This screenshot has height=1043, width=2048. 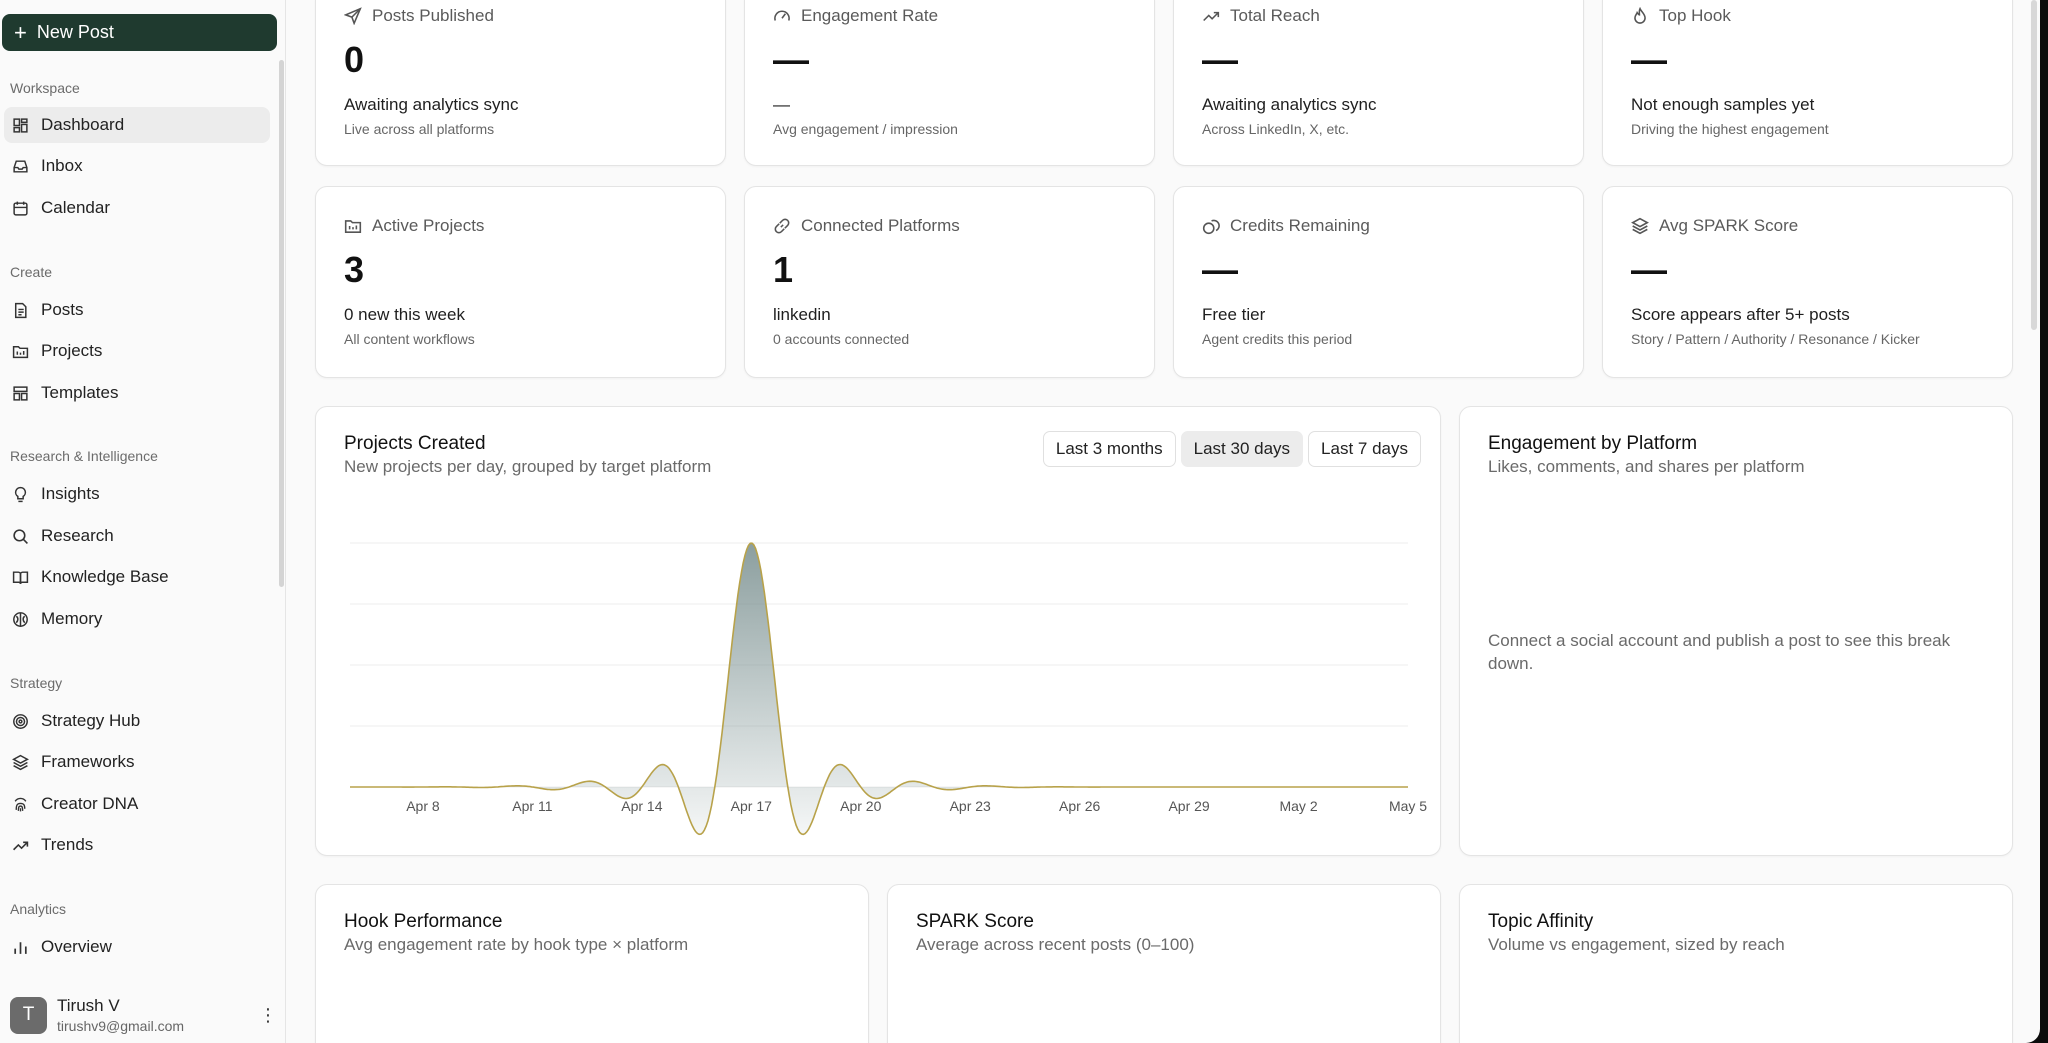 What do you see at coordinates (137, 536) in the screenshot?
I see `sidebar-item-research: Research` at bounding box center [137, 536].